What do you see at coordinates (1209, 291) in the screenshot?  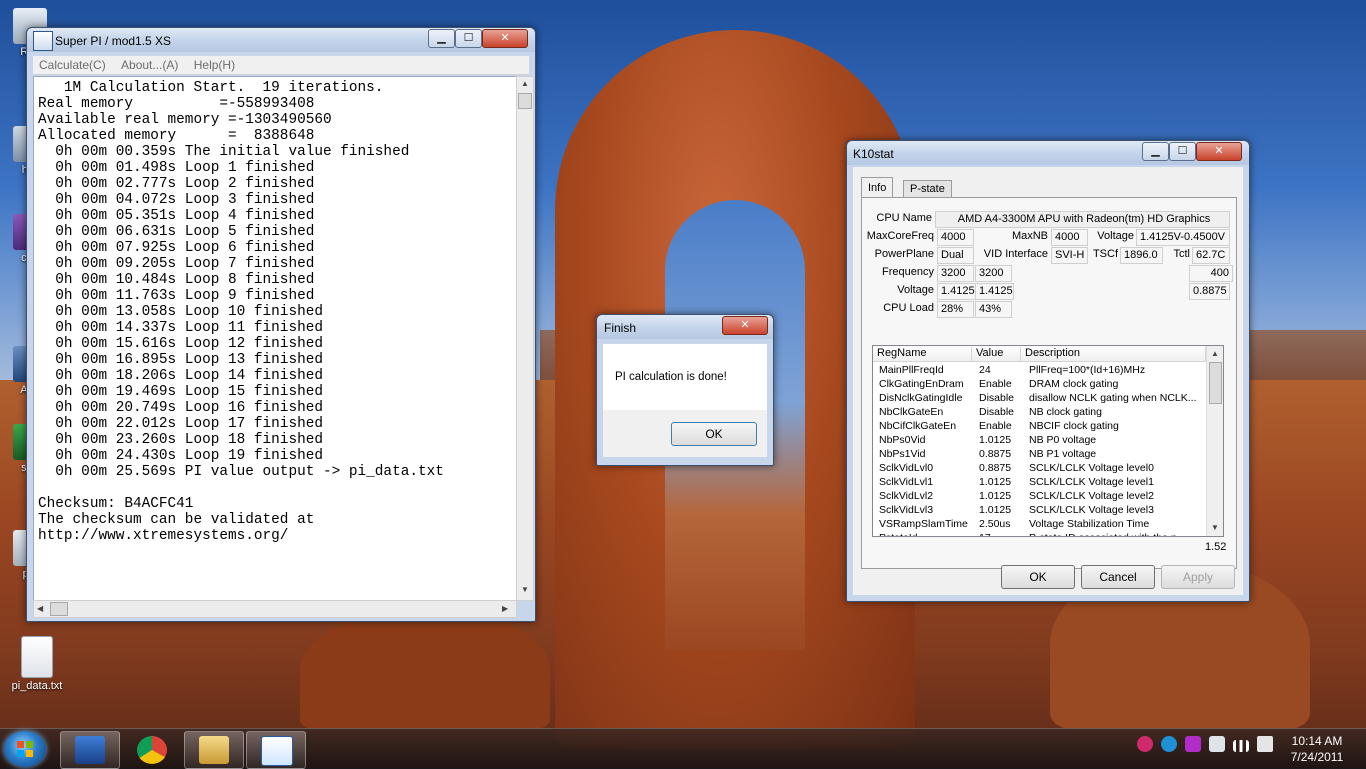 I see `voltage-nb: 0.8875` at bounding box center [1209, 291].